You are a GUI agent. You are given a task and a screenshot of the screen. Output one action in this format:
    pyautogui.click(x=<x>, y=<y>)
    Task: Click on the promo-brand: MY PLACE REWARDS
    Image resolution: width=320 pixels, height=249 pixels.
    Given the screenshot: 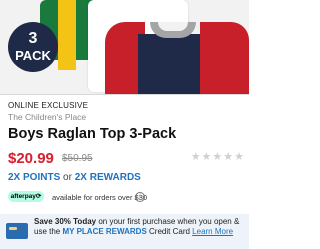 What is the action you would take?
    pyautogui.click(x=104, y=231)
    